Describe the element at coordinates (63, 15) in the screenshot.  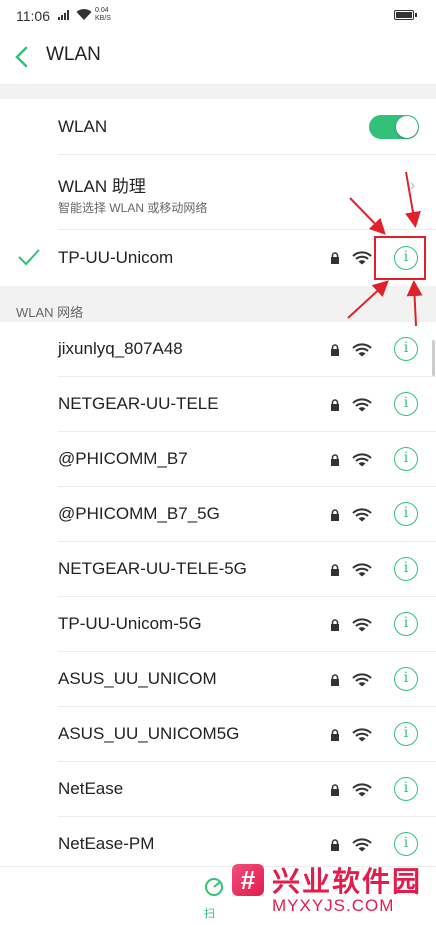
I see `signal-icon` at that location.